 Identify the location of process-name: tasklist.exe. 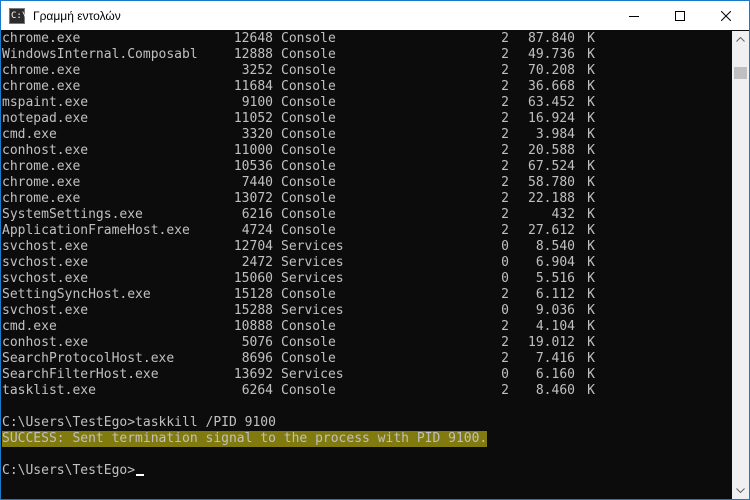
(49, 390).